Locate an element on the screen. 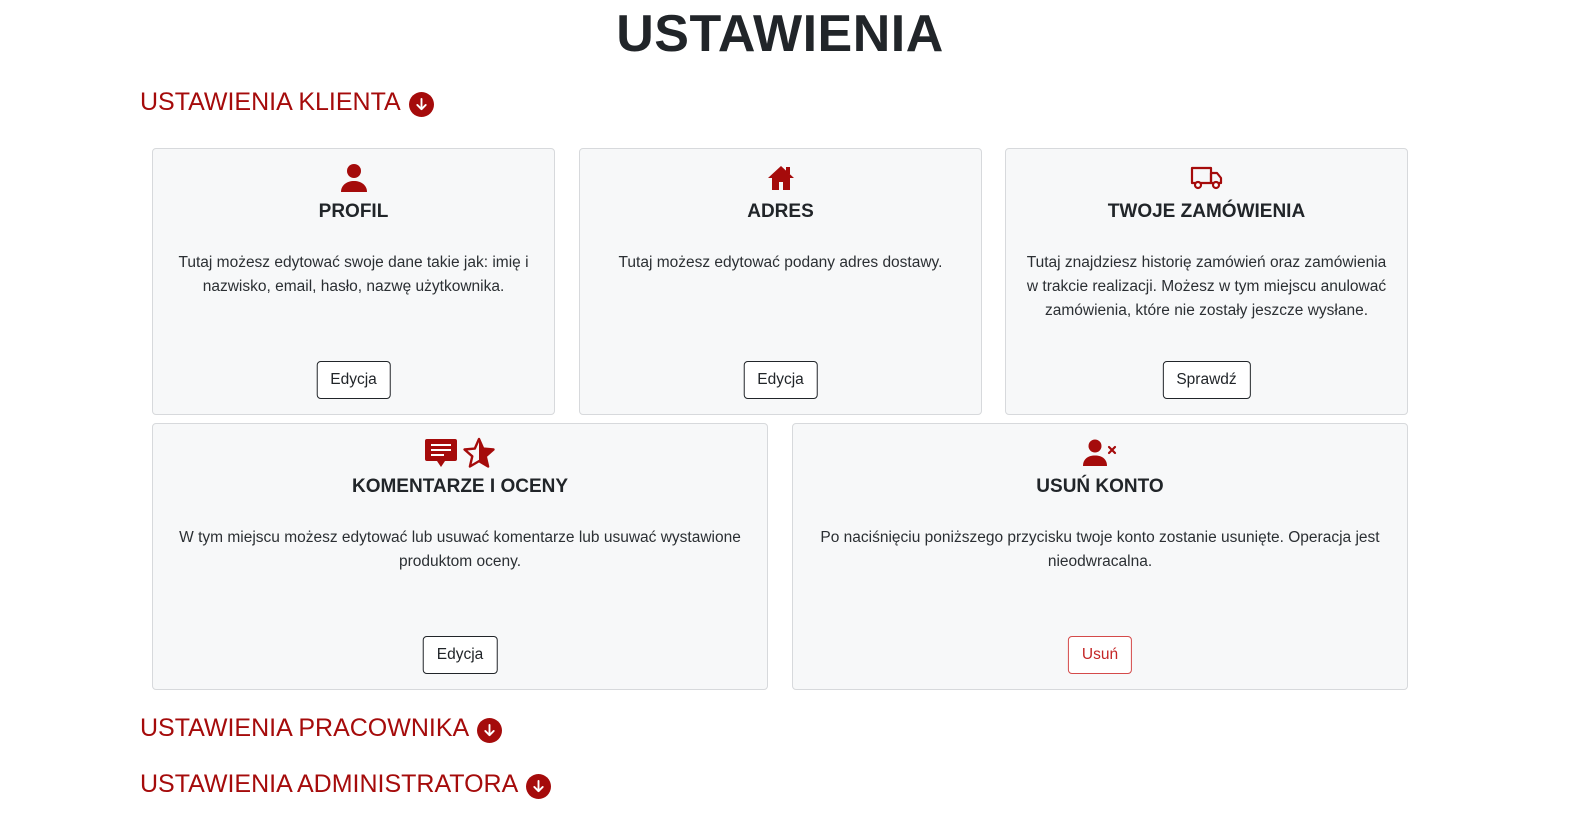 The image size is (1588, 830). section-client-label: USTAWIENIA KLIENTA is located at coordinates (270, 102).